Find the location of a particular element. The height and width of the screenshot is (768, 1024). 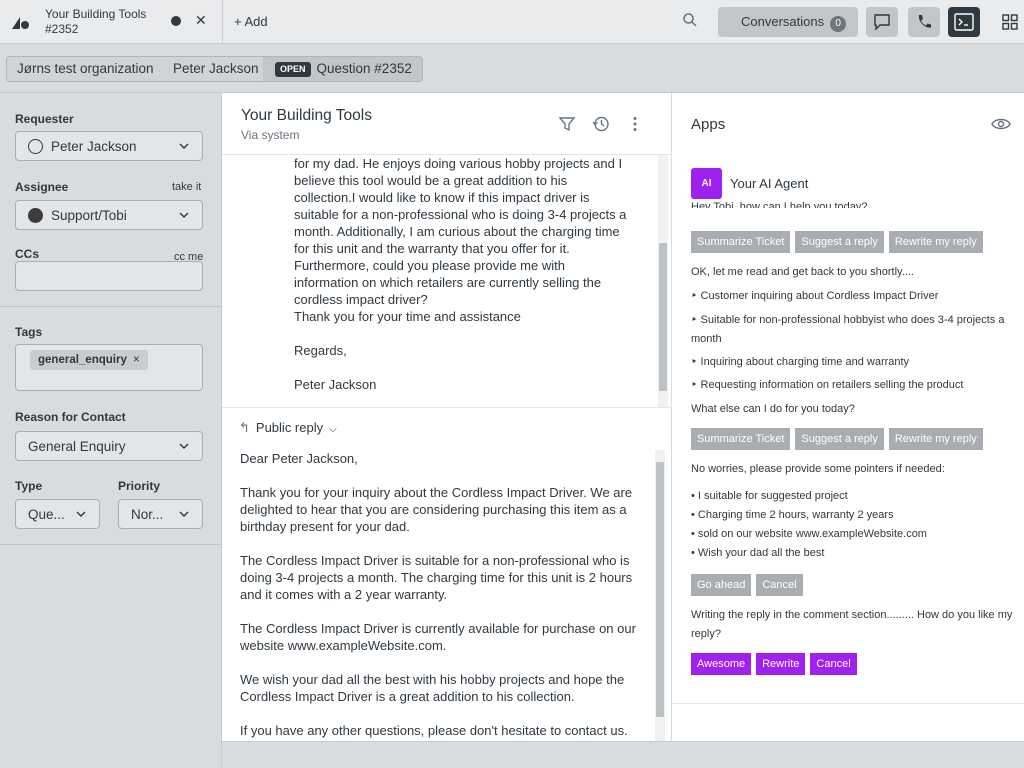

message-scrollbar-thumb is located at coordinates (663, 317).